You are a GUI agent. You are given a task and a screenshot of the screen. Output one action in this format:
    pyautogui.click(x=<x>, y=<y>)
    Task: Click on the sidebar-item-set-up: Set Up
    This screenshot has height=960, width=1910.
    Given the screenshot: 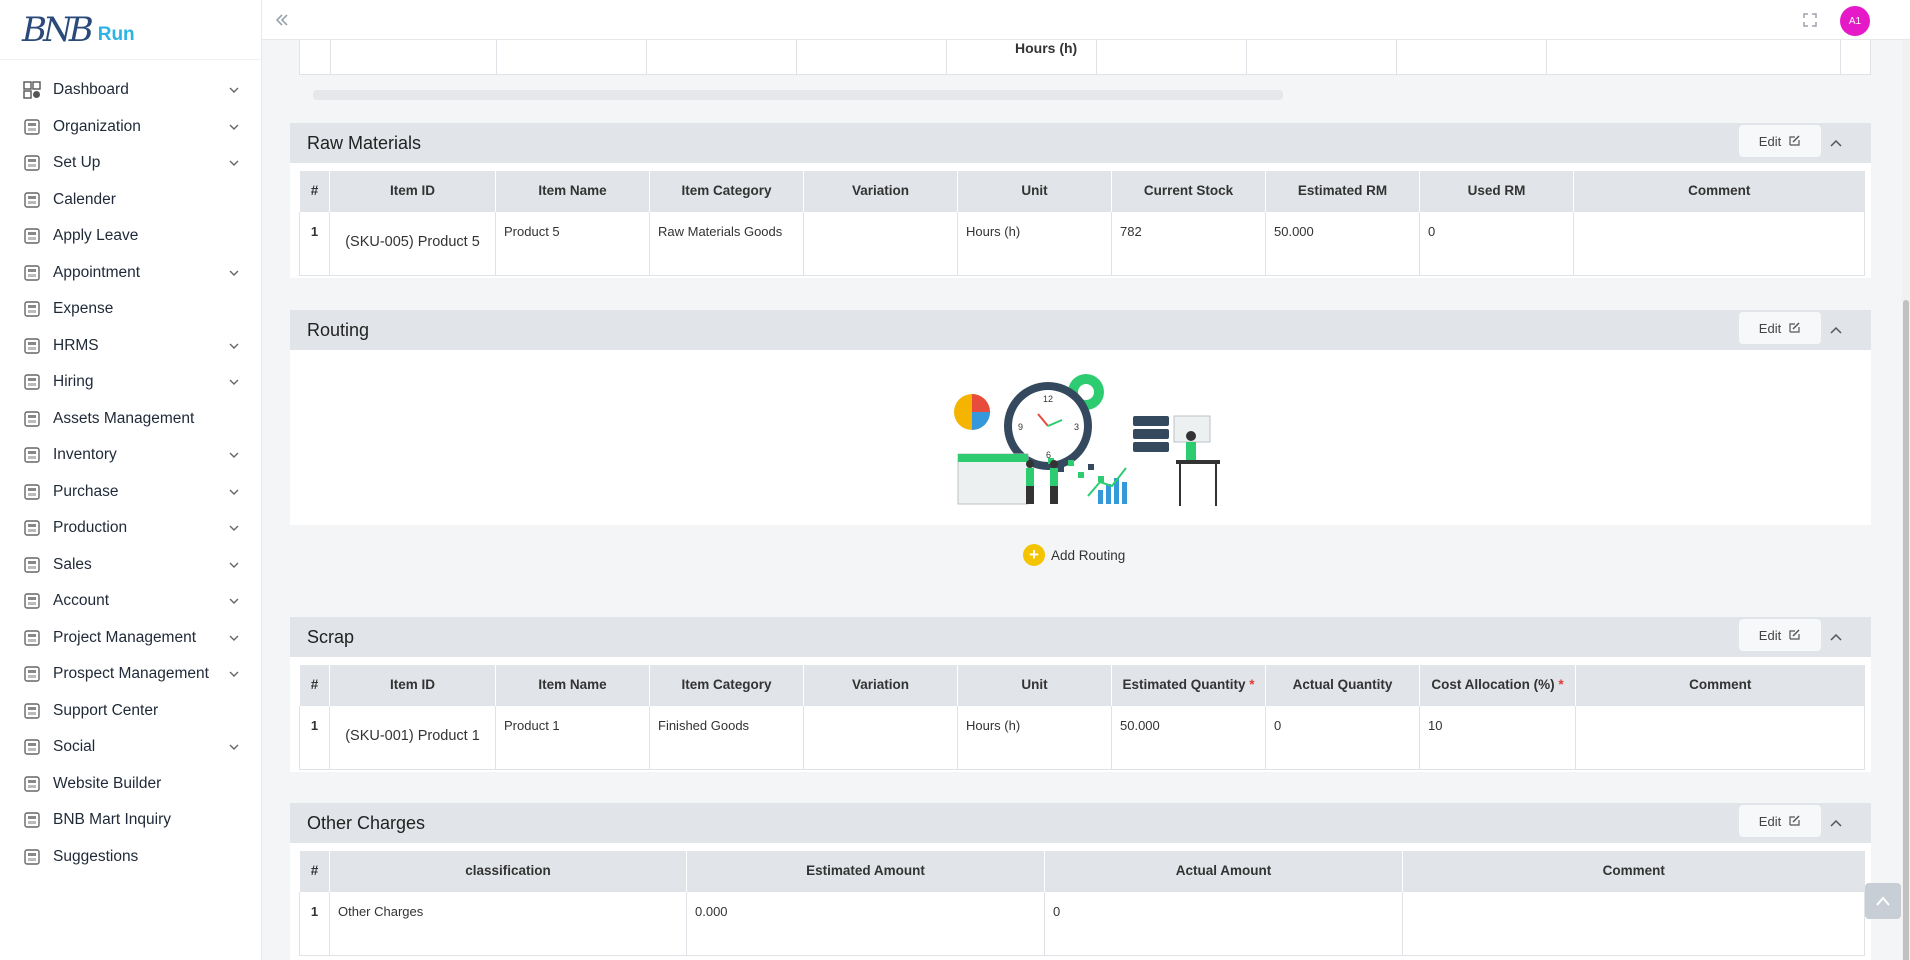 What is the action you would take?
    pyautogui.click(x=130, y=163)
    